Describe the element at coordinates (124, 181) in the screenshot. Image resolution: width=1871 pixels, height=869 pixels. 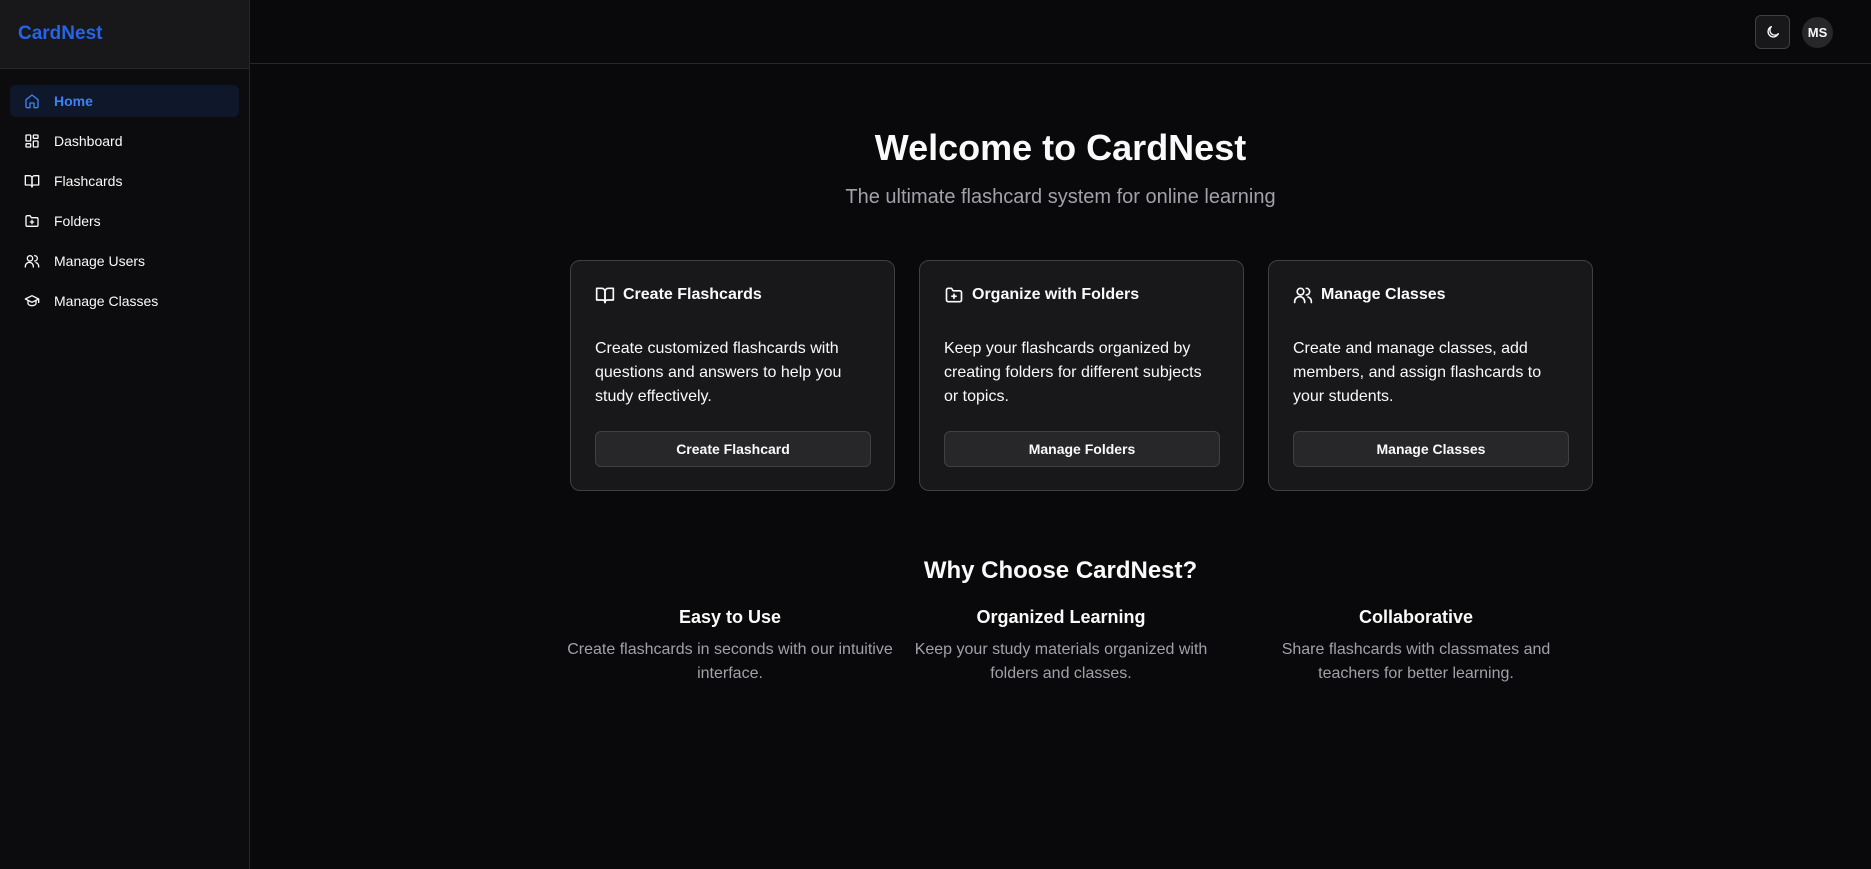
I see `sidebar-item-flashcards: Flashcards` at that location.